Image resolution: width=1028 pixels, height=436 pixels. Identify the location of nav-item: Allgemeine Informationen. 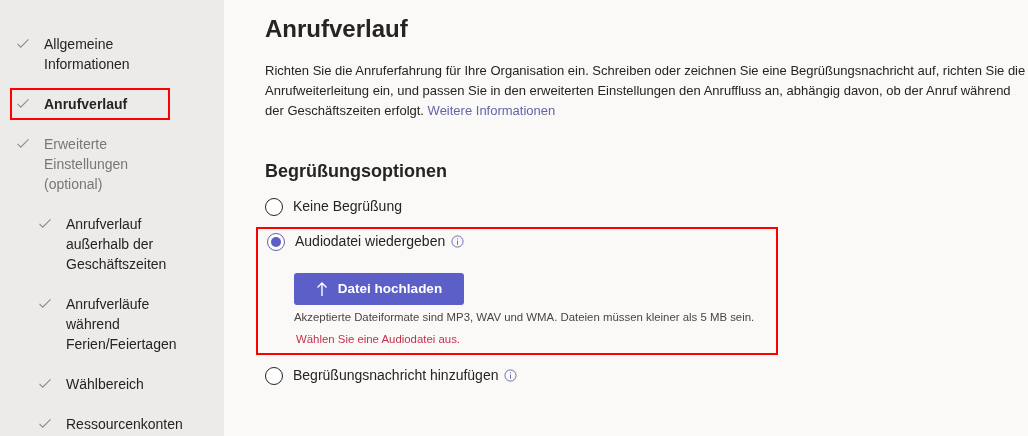
(90, 54).